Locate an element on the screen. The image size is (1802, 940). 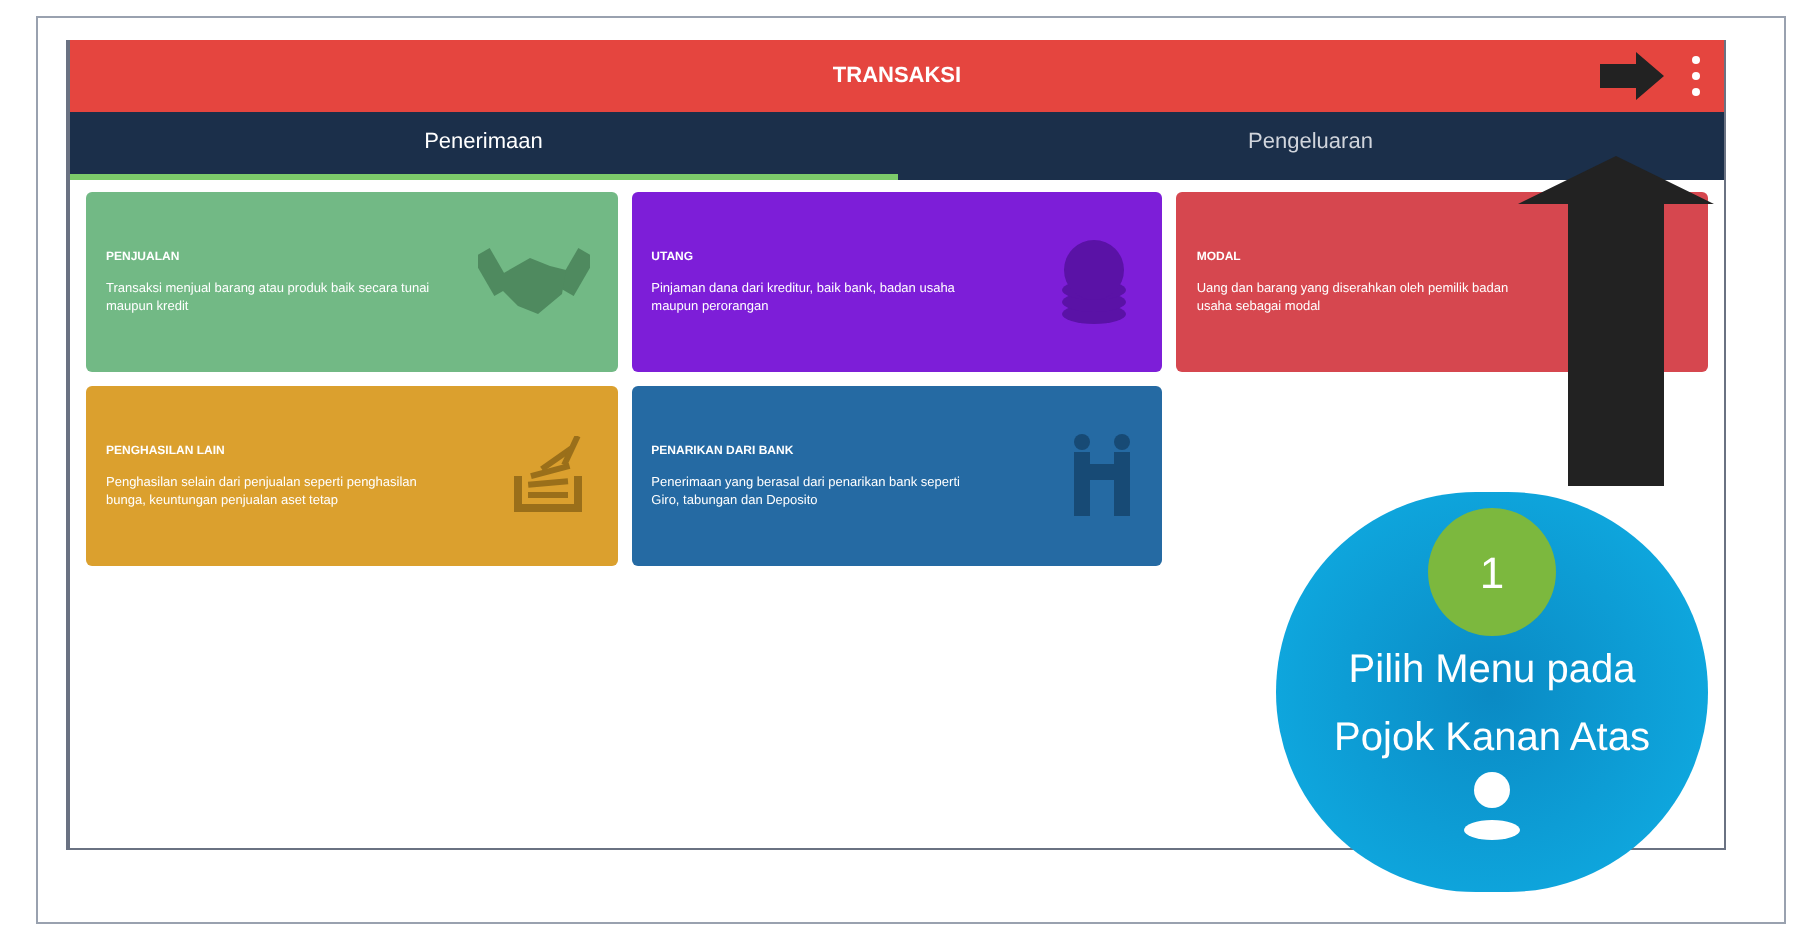
step-number-badge: 1 is located at coordinates (1492, 572).